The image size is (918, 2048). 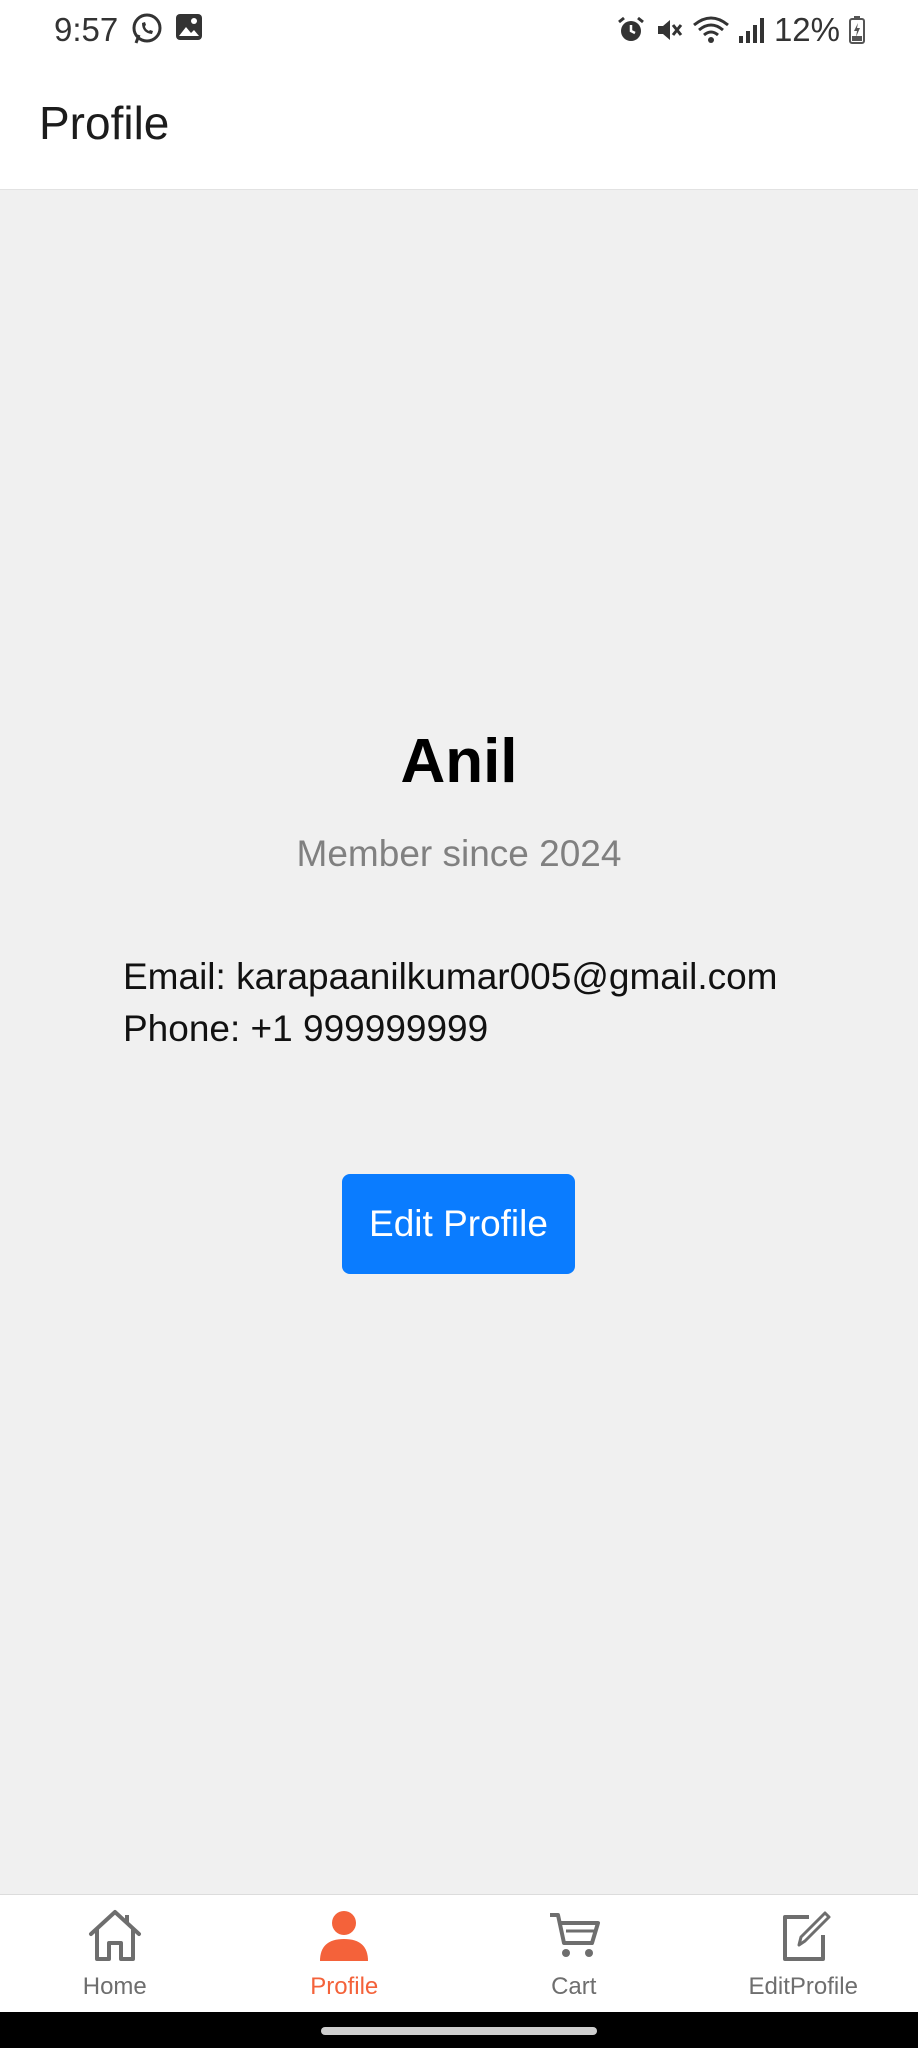 I want to click on nav-item-editprofile: EditProfile, so click(x=803, y=1954).